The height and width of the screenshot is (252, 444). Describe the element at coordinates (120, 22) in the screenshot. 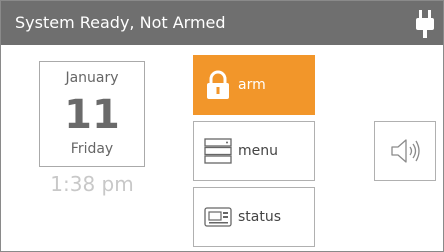

I see `system-status-text: System Ready, Not Armed` at that location.